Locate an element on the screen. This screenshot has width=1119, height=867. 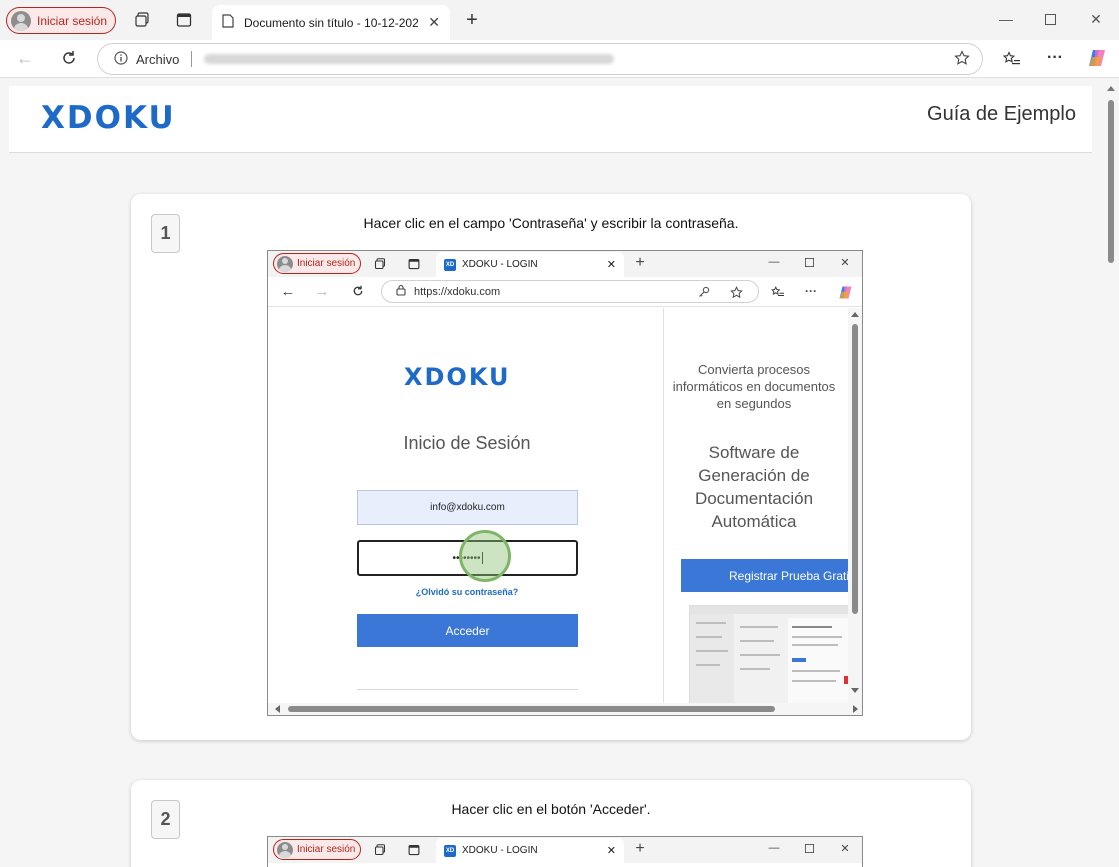
acceder-button: Acceder is located at coordinates (467, 630).